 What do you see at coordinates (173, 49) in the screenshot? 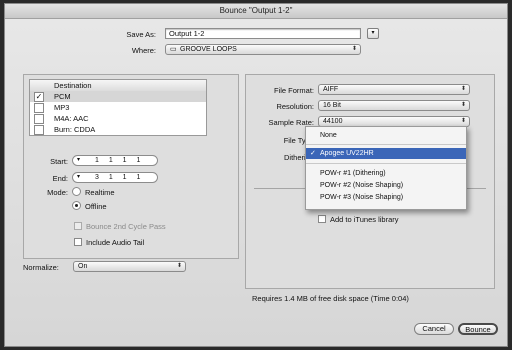
I see `folder-icon: ▭` at bounding box center [173, 49].